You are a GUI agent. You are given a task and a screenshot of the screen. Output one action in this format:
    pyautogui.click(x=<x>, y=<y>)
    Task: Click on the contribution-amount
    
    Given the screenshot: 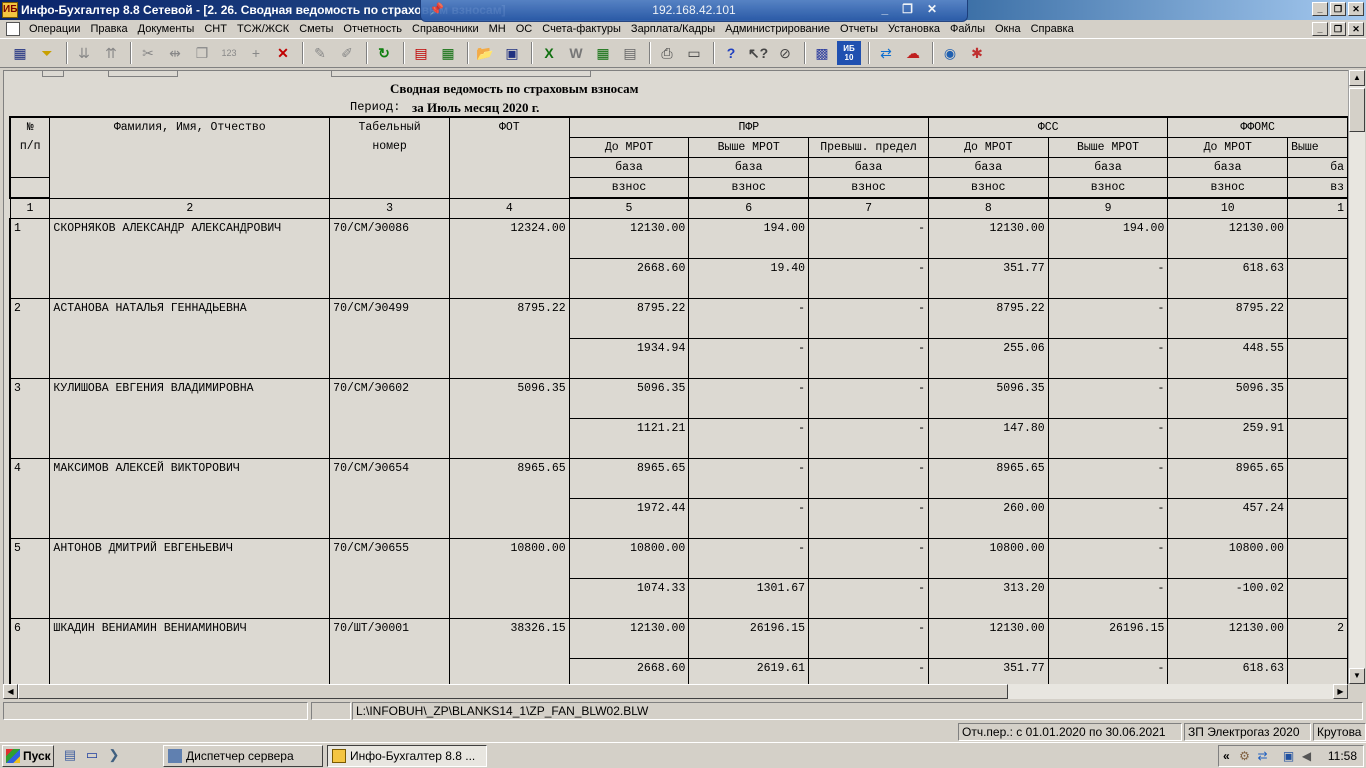 What is the action you would take?
    pyautogui.click(x=1317, y=518)
    